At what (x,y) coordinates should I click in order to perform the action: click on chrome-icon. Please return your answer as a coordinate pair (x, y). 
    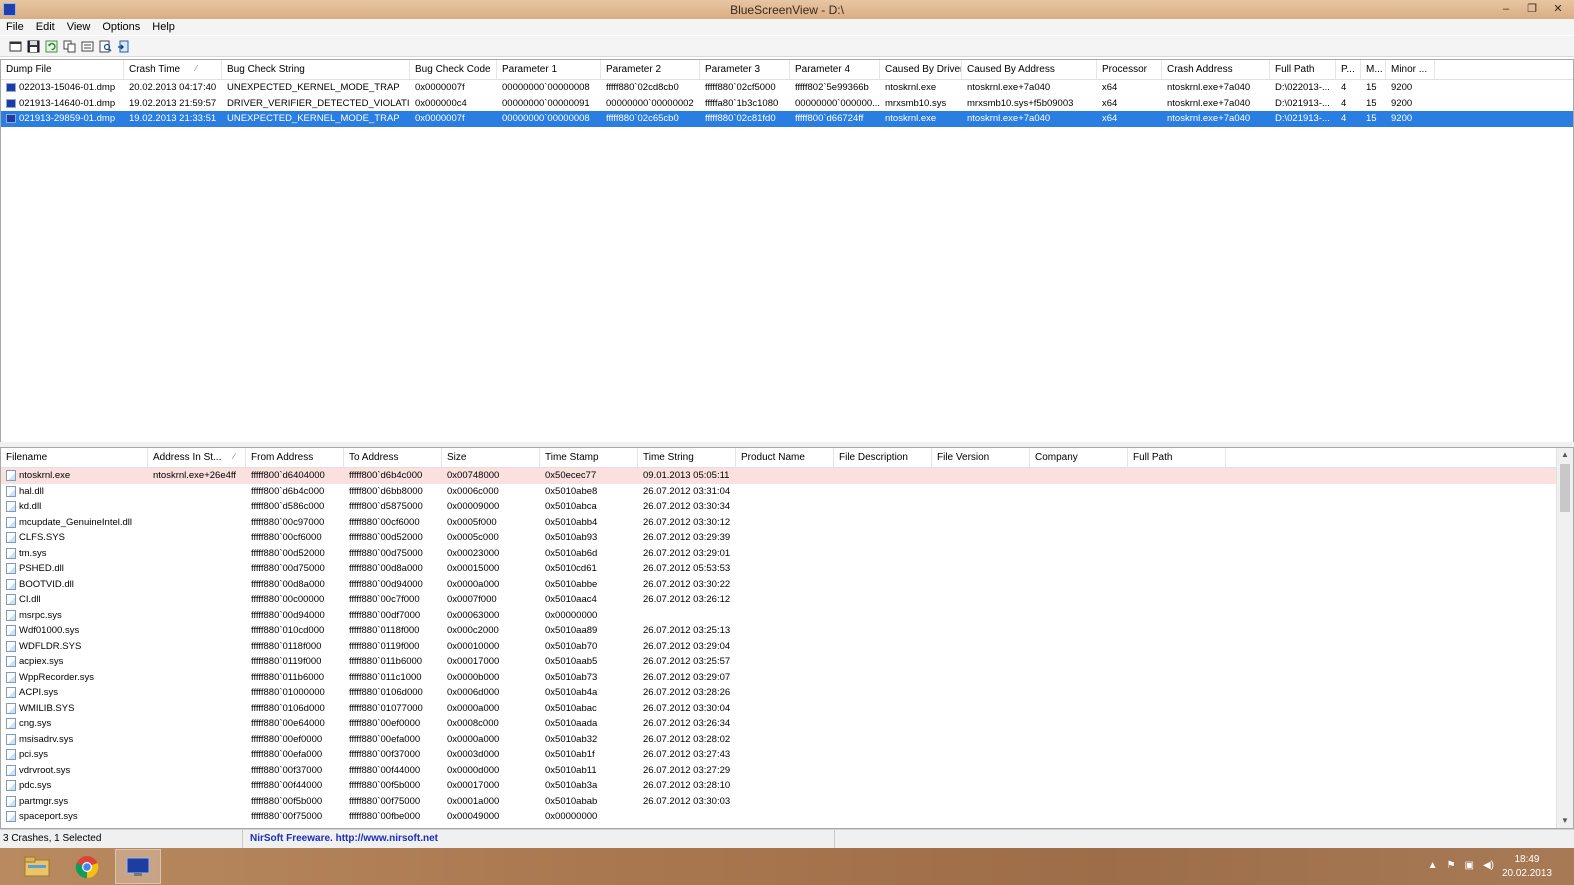
    Looking at the image, I should click on (87, 866).